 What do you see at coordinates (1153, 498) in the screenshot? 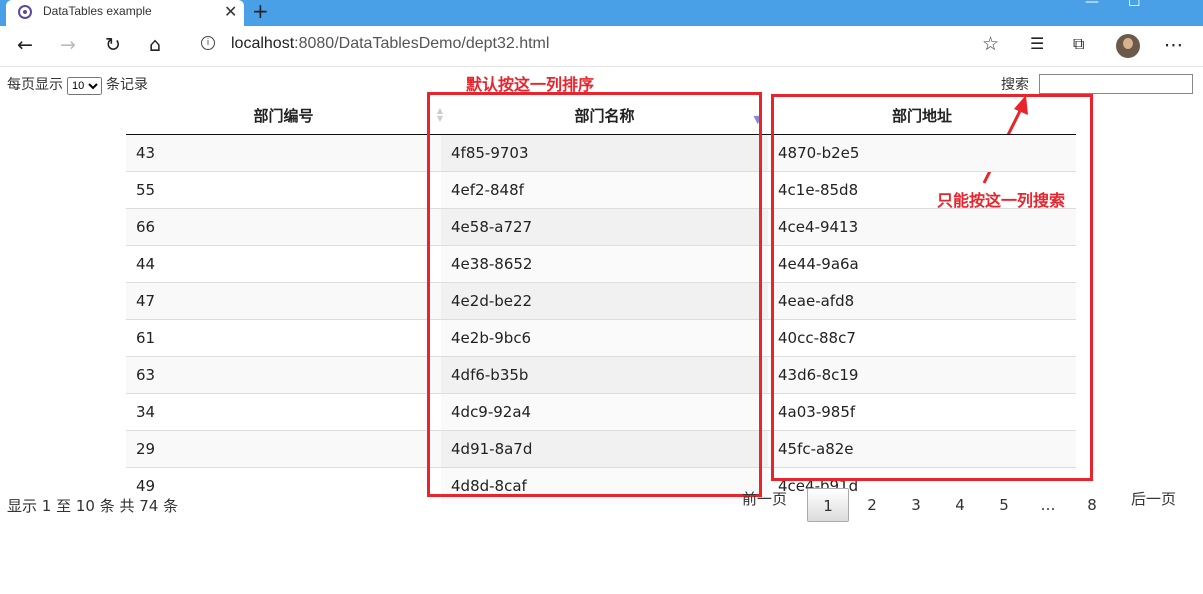
I see `next-page-button: 后一页` at bounding box center [1153, 498].